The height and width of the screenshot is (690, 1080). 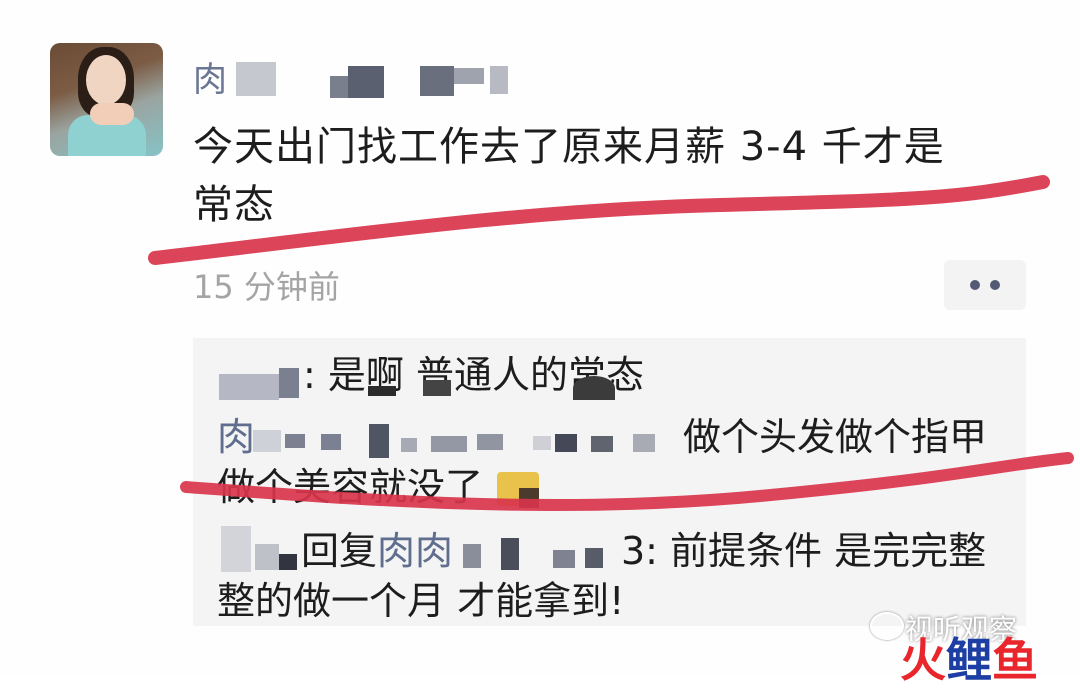 I want to click on more-options-button, so click(x=985, y=285).